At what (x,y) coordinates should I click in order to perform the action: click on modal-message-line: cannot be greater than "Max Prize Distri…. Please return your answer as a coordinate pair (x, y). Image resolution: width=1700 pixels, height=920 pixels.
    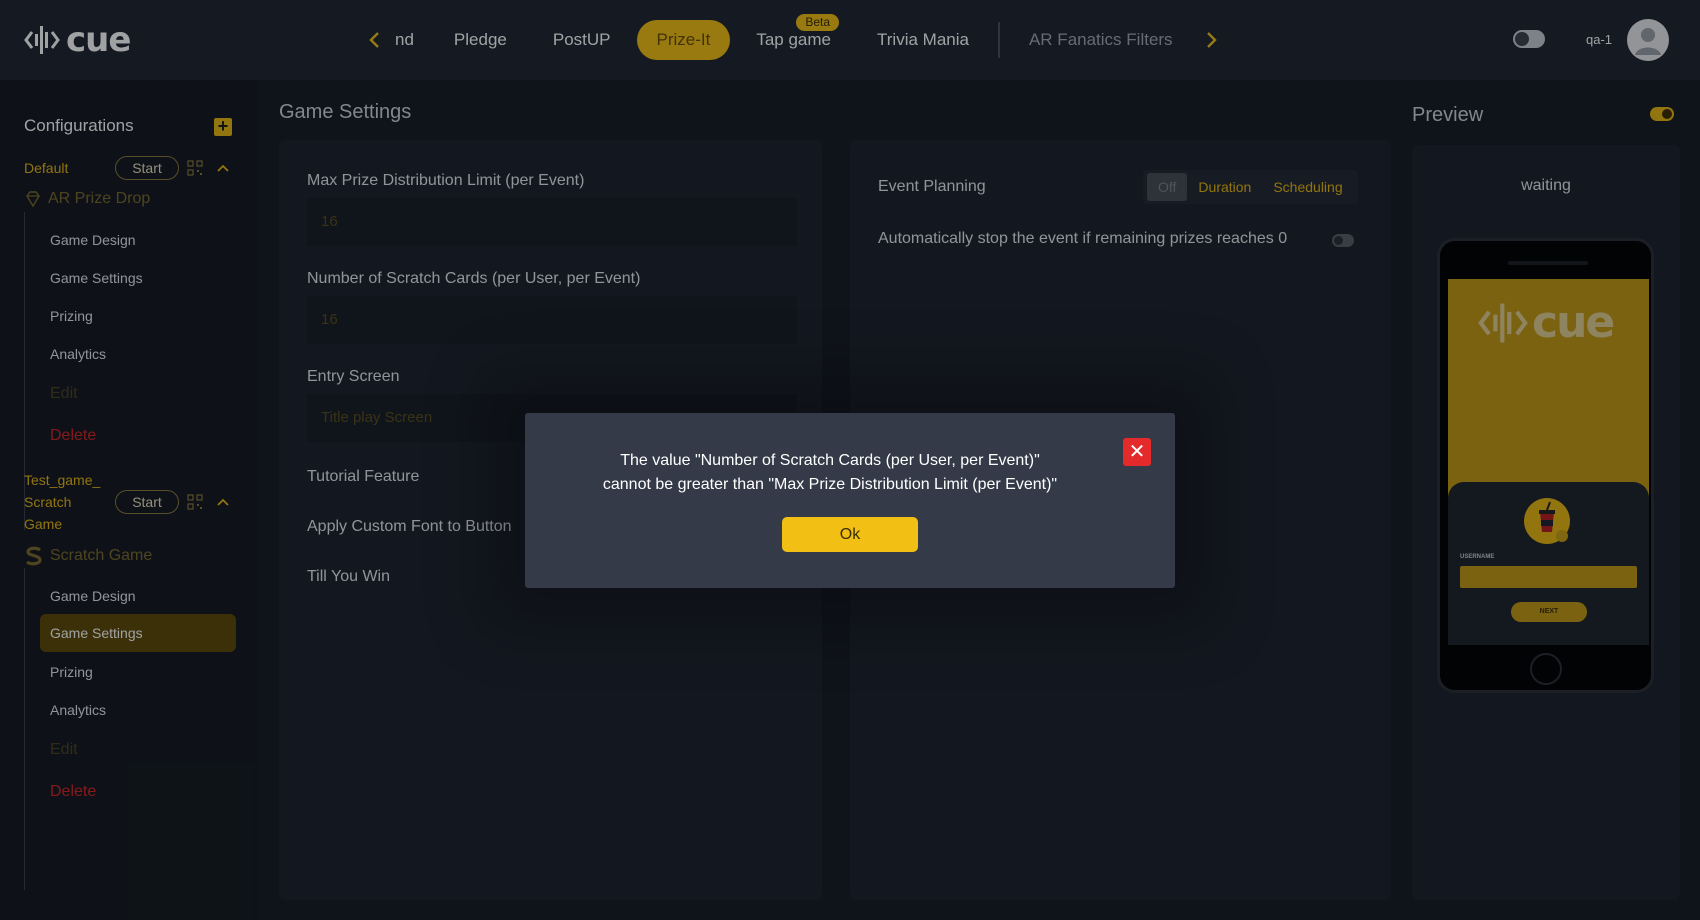
    Looking at the image, I should click on (830, 484).